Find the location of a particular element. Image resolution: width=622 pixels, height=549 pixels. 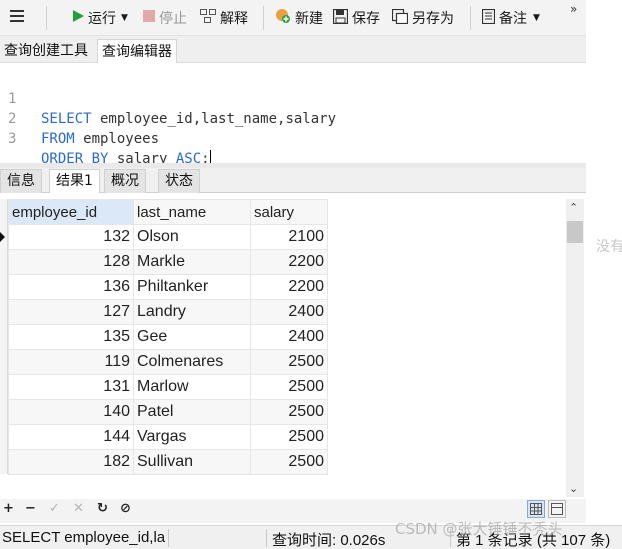

table-row: 127 Landry 2400 is located at coordinates (168, 312).